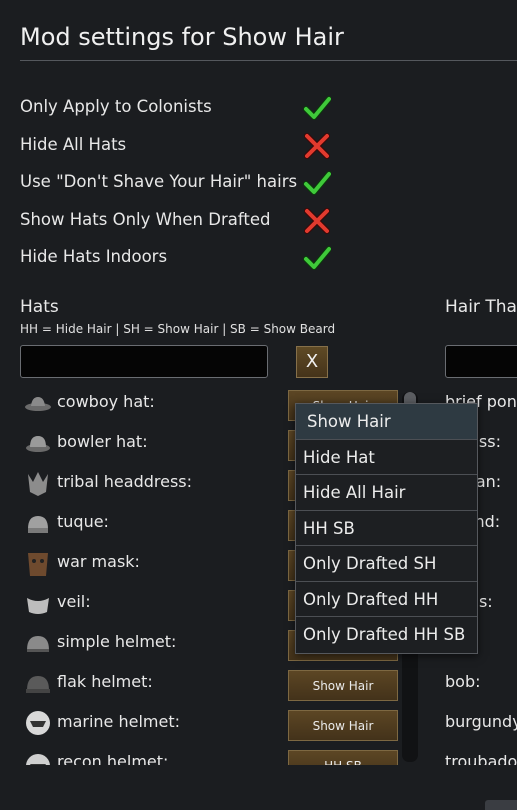 Image resolution: width=517 pixels, height=810 pixels. What do you see at coordinates (268, 60) in the screenshot?
I see `title-divider` at bounding box center [268, 60].